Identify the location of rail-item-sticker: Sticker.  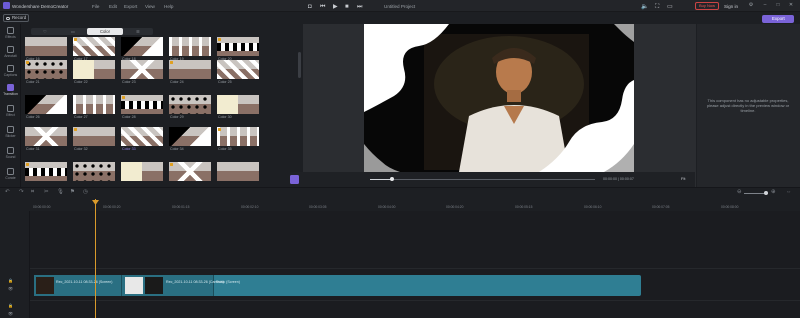
(10, 133).